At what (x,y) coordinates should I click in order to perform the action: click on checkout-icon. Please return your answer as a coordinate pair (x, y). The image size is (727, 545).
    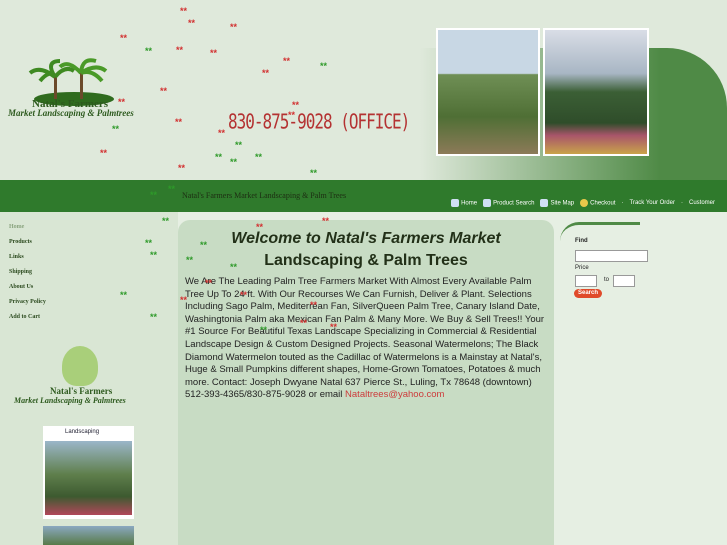
    Looking at the image, I should click on (584, 203).